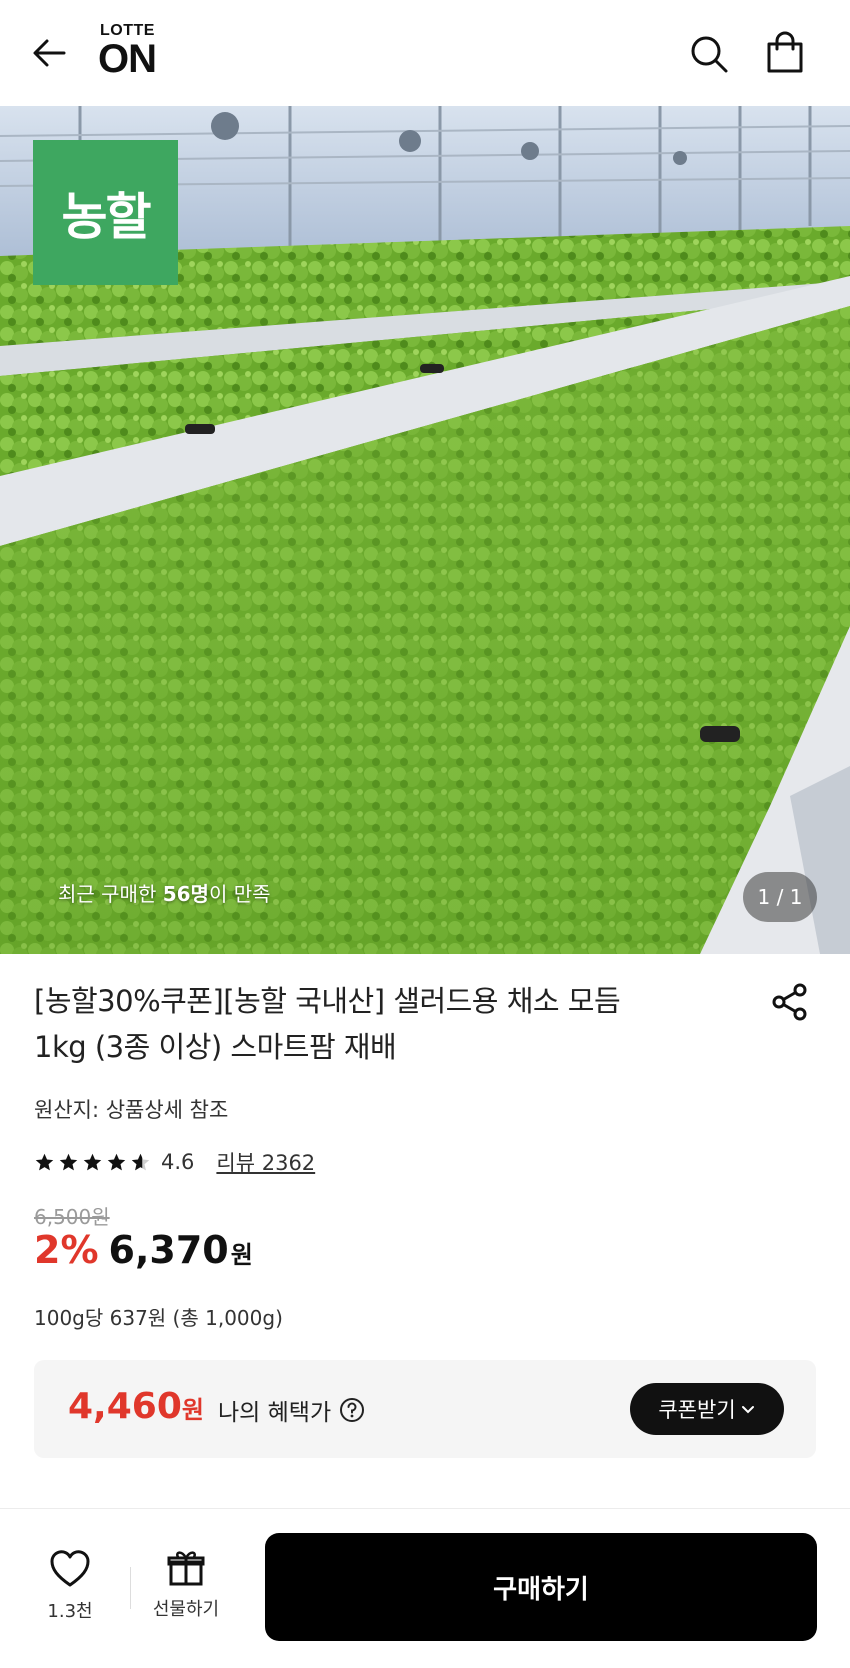 This screenshot has width=850, height=1668. Describe the element at coordinates (780, 897) in the screenshot. I see `image-page-indicator: 1 / 1` at that location.